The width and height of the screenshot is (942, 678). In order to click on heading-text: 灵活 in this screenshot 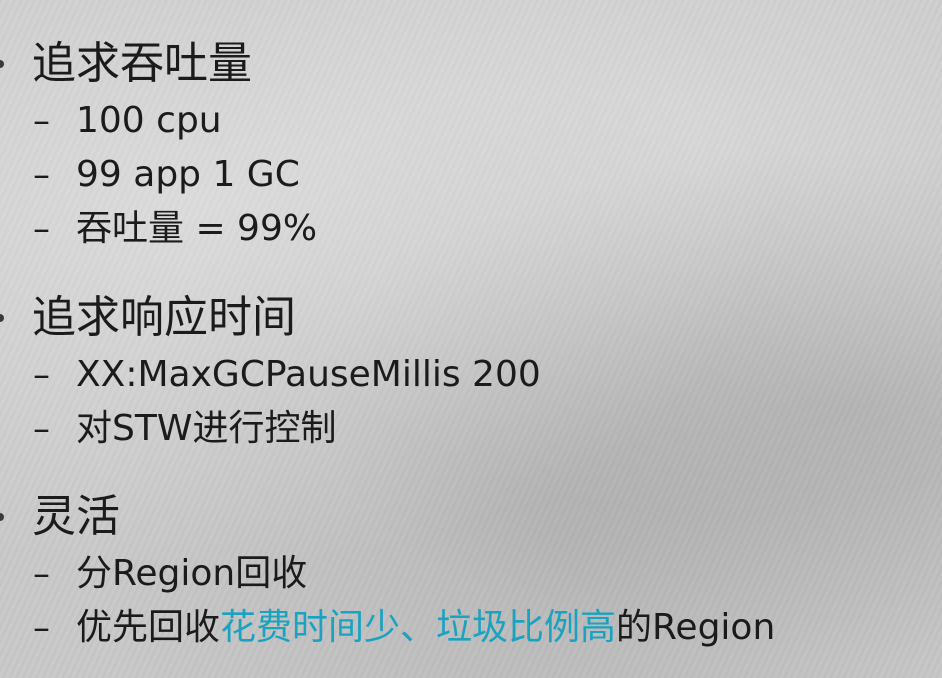, I will do `click(76, 516)`.